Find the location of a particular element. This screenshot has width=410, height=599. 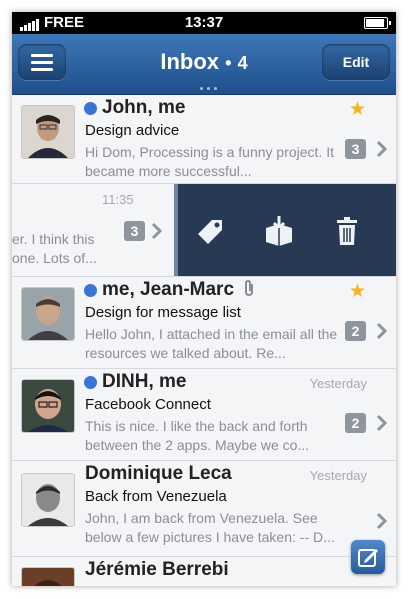

compose-button is located at coordinates (368, 557).